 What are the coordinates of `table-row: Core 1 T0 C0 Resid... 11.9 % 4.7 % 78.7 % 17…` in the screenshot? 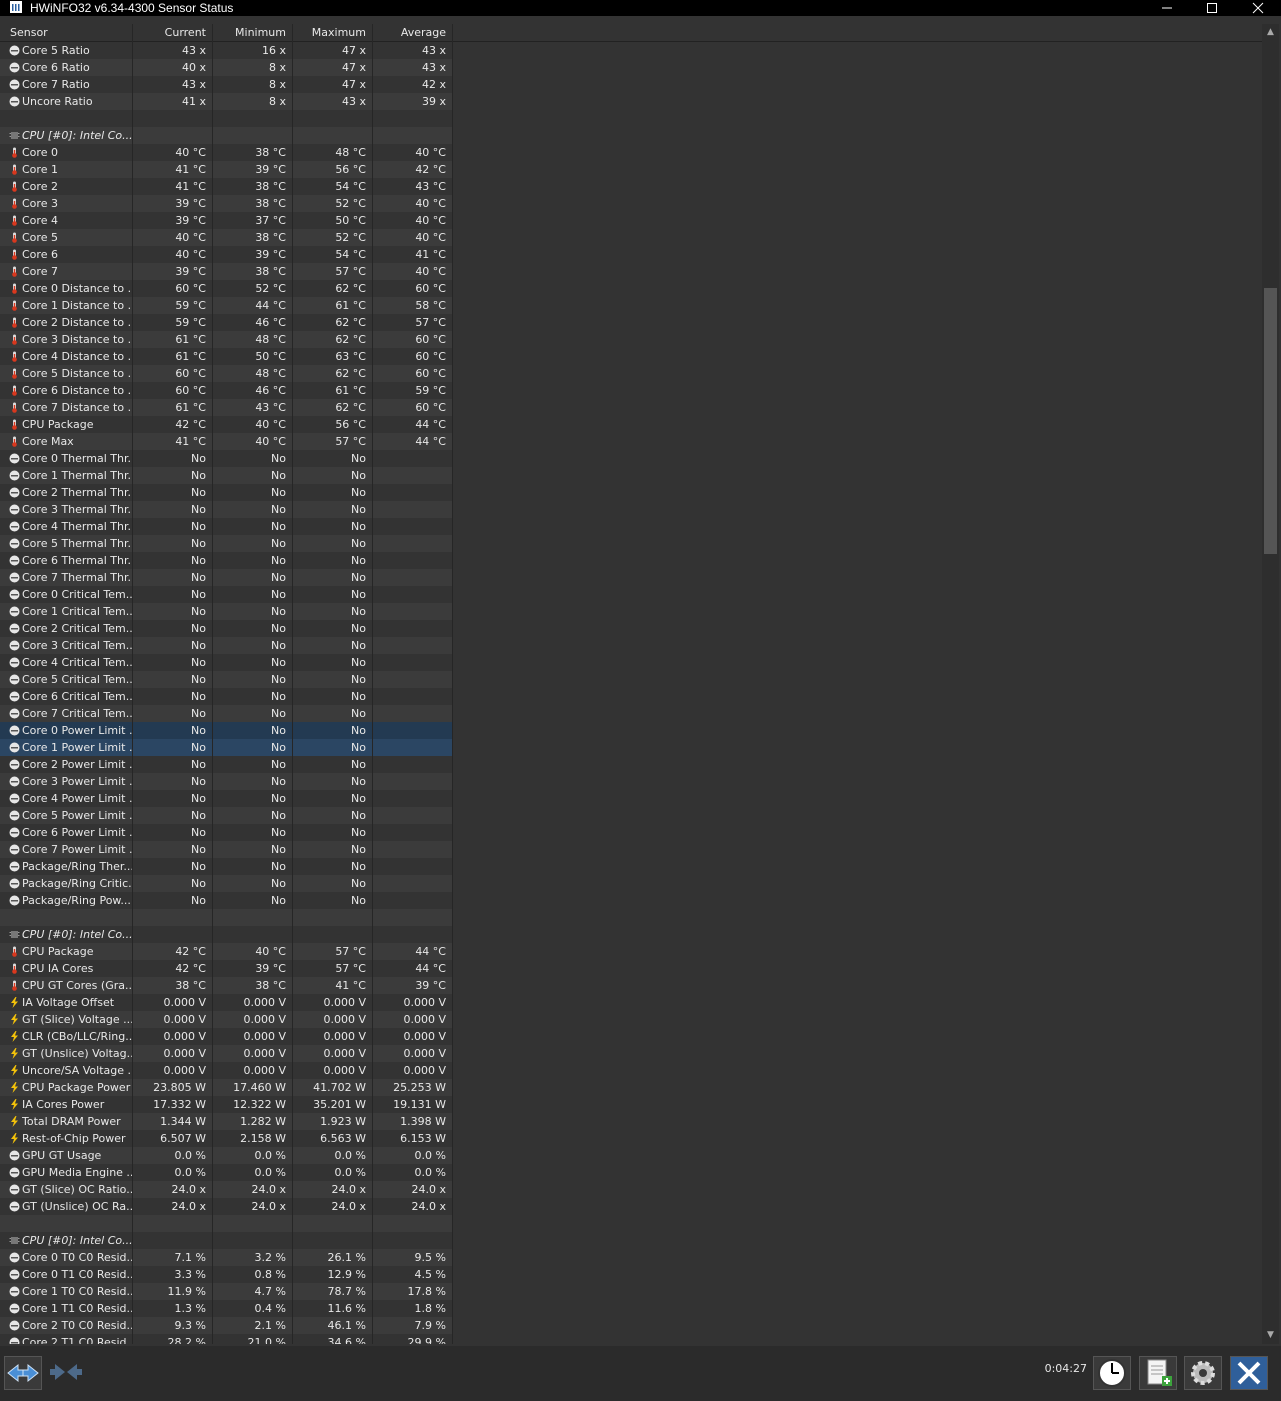 It's located at (226, 1291).